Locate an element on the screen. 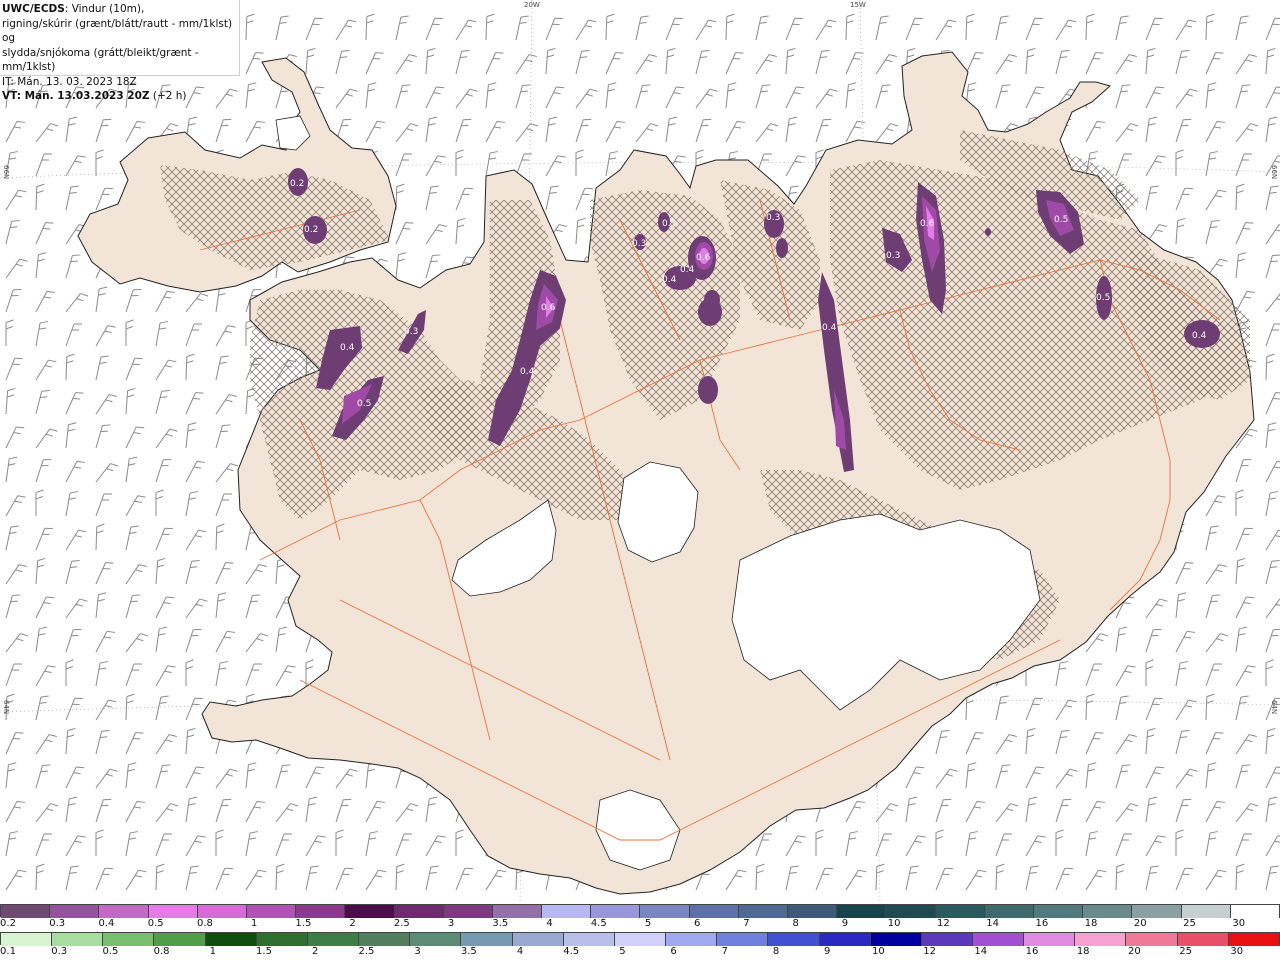 This screenshot has width=1280, height=960. legend-label: 2.5 is located at coordinates (366, 951).